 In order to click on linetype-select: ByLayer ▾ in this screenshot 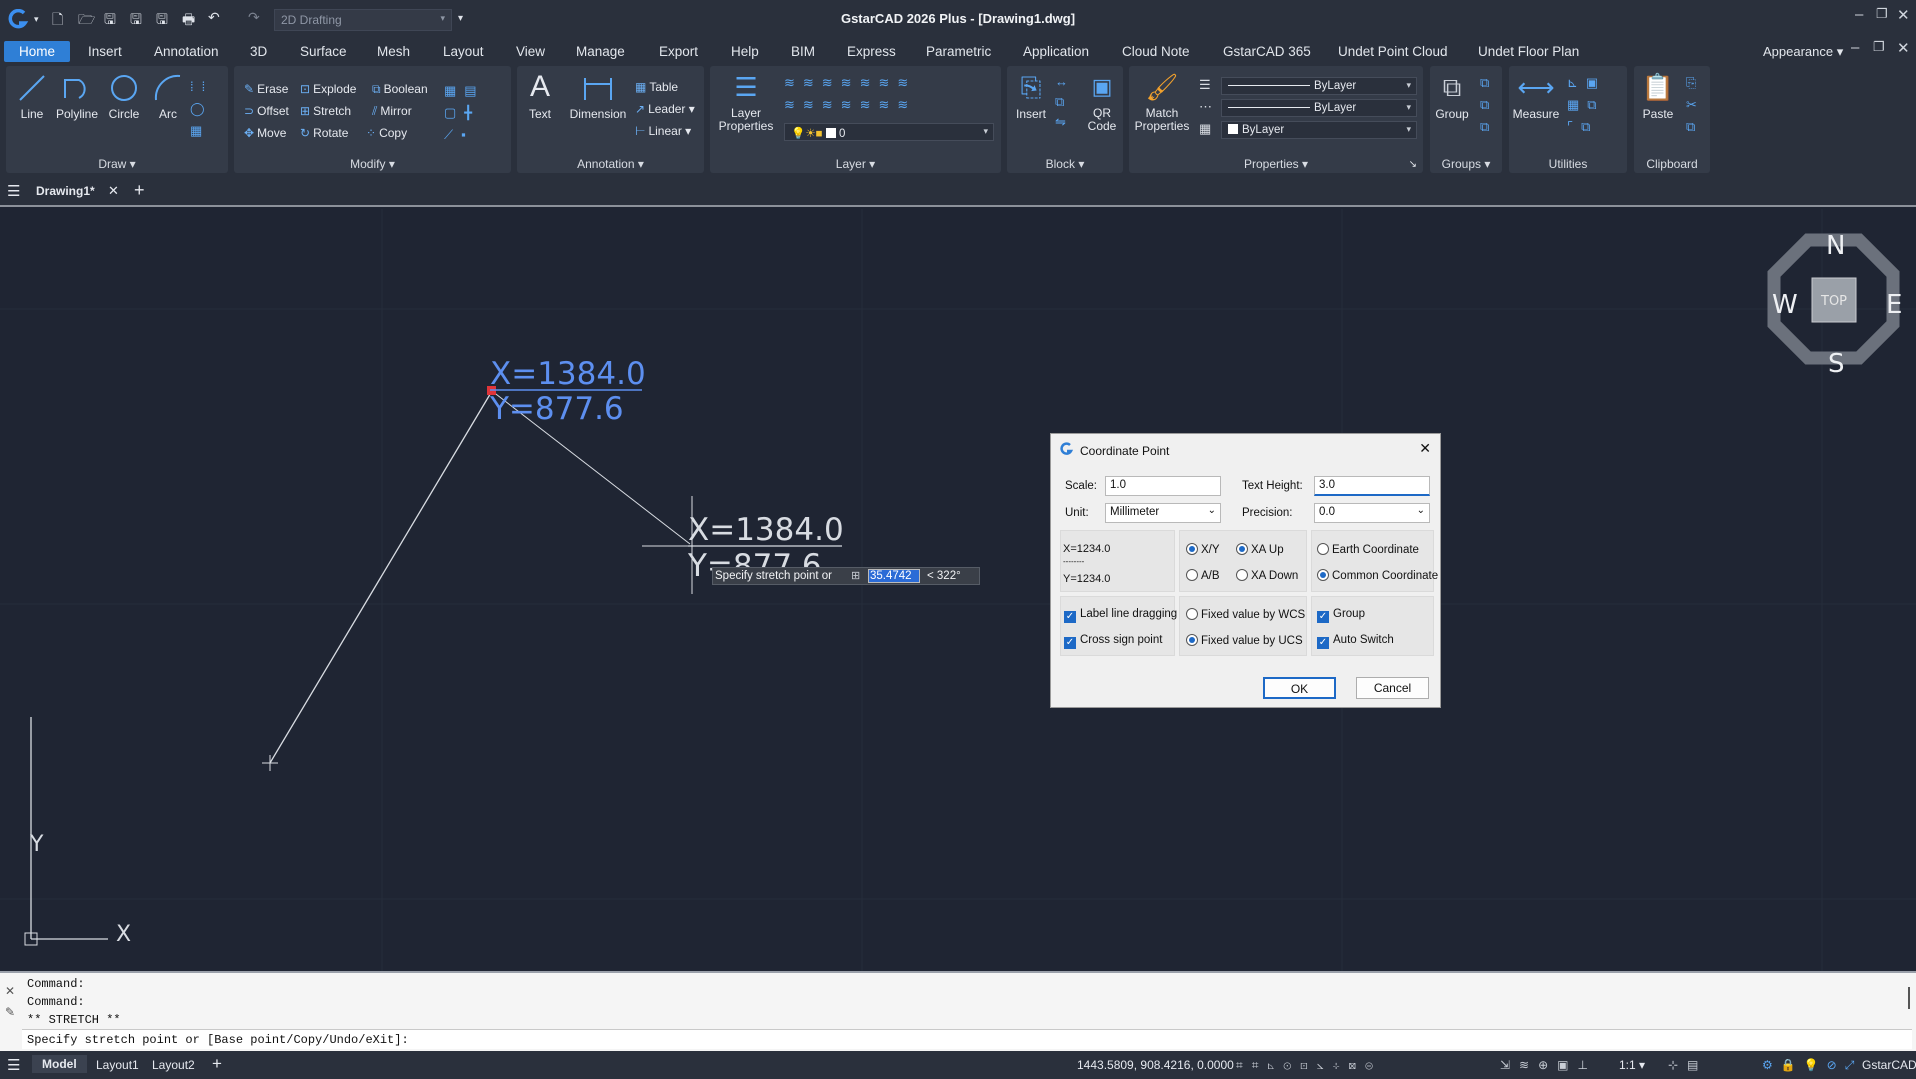, I will do `click(1319, 108)`.